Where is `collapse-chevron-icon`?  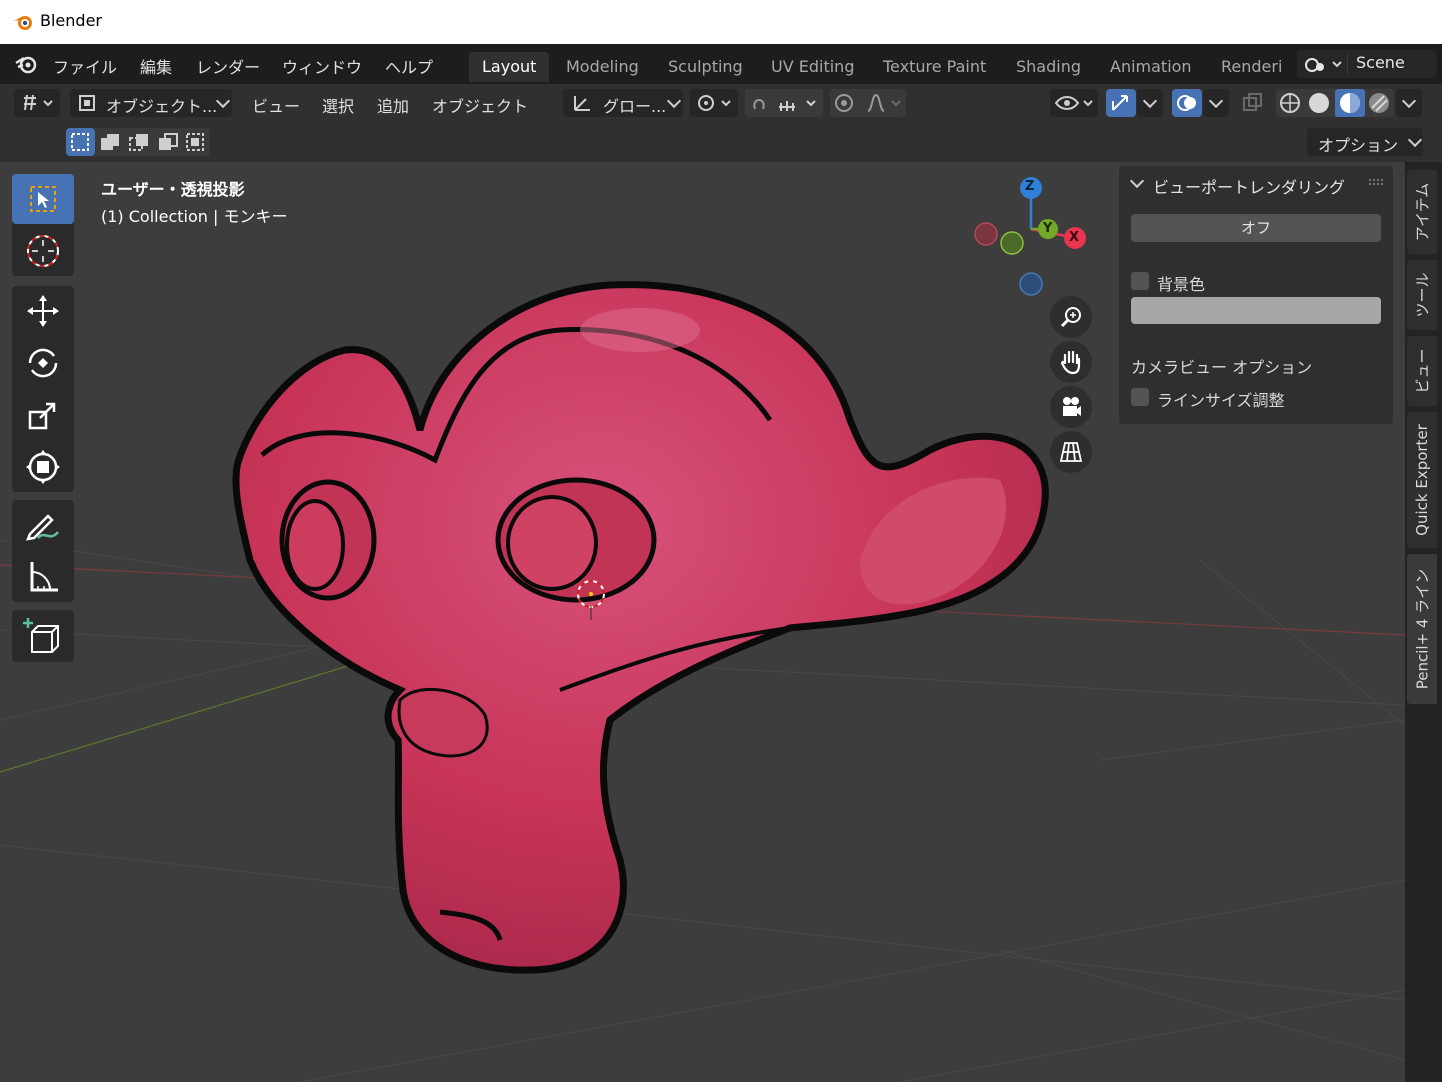 collapse-chevron-icon is located at coordinates (1137, 181).